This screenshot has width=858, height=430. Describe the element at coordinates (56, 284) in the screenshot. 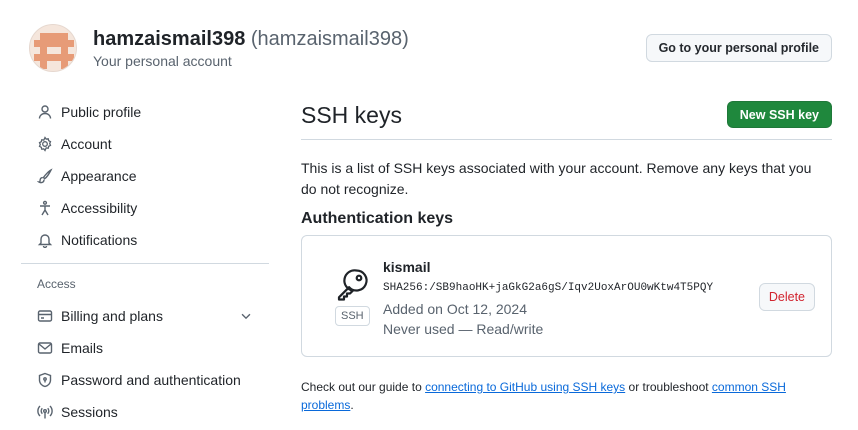

I see `sidebar-section-title-access: Access` at that location.